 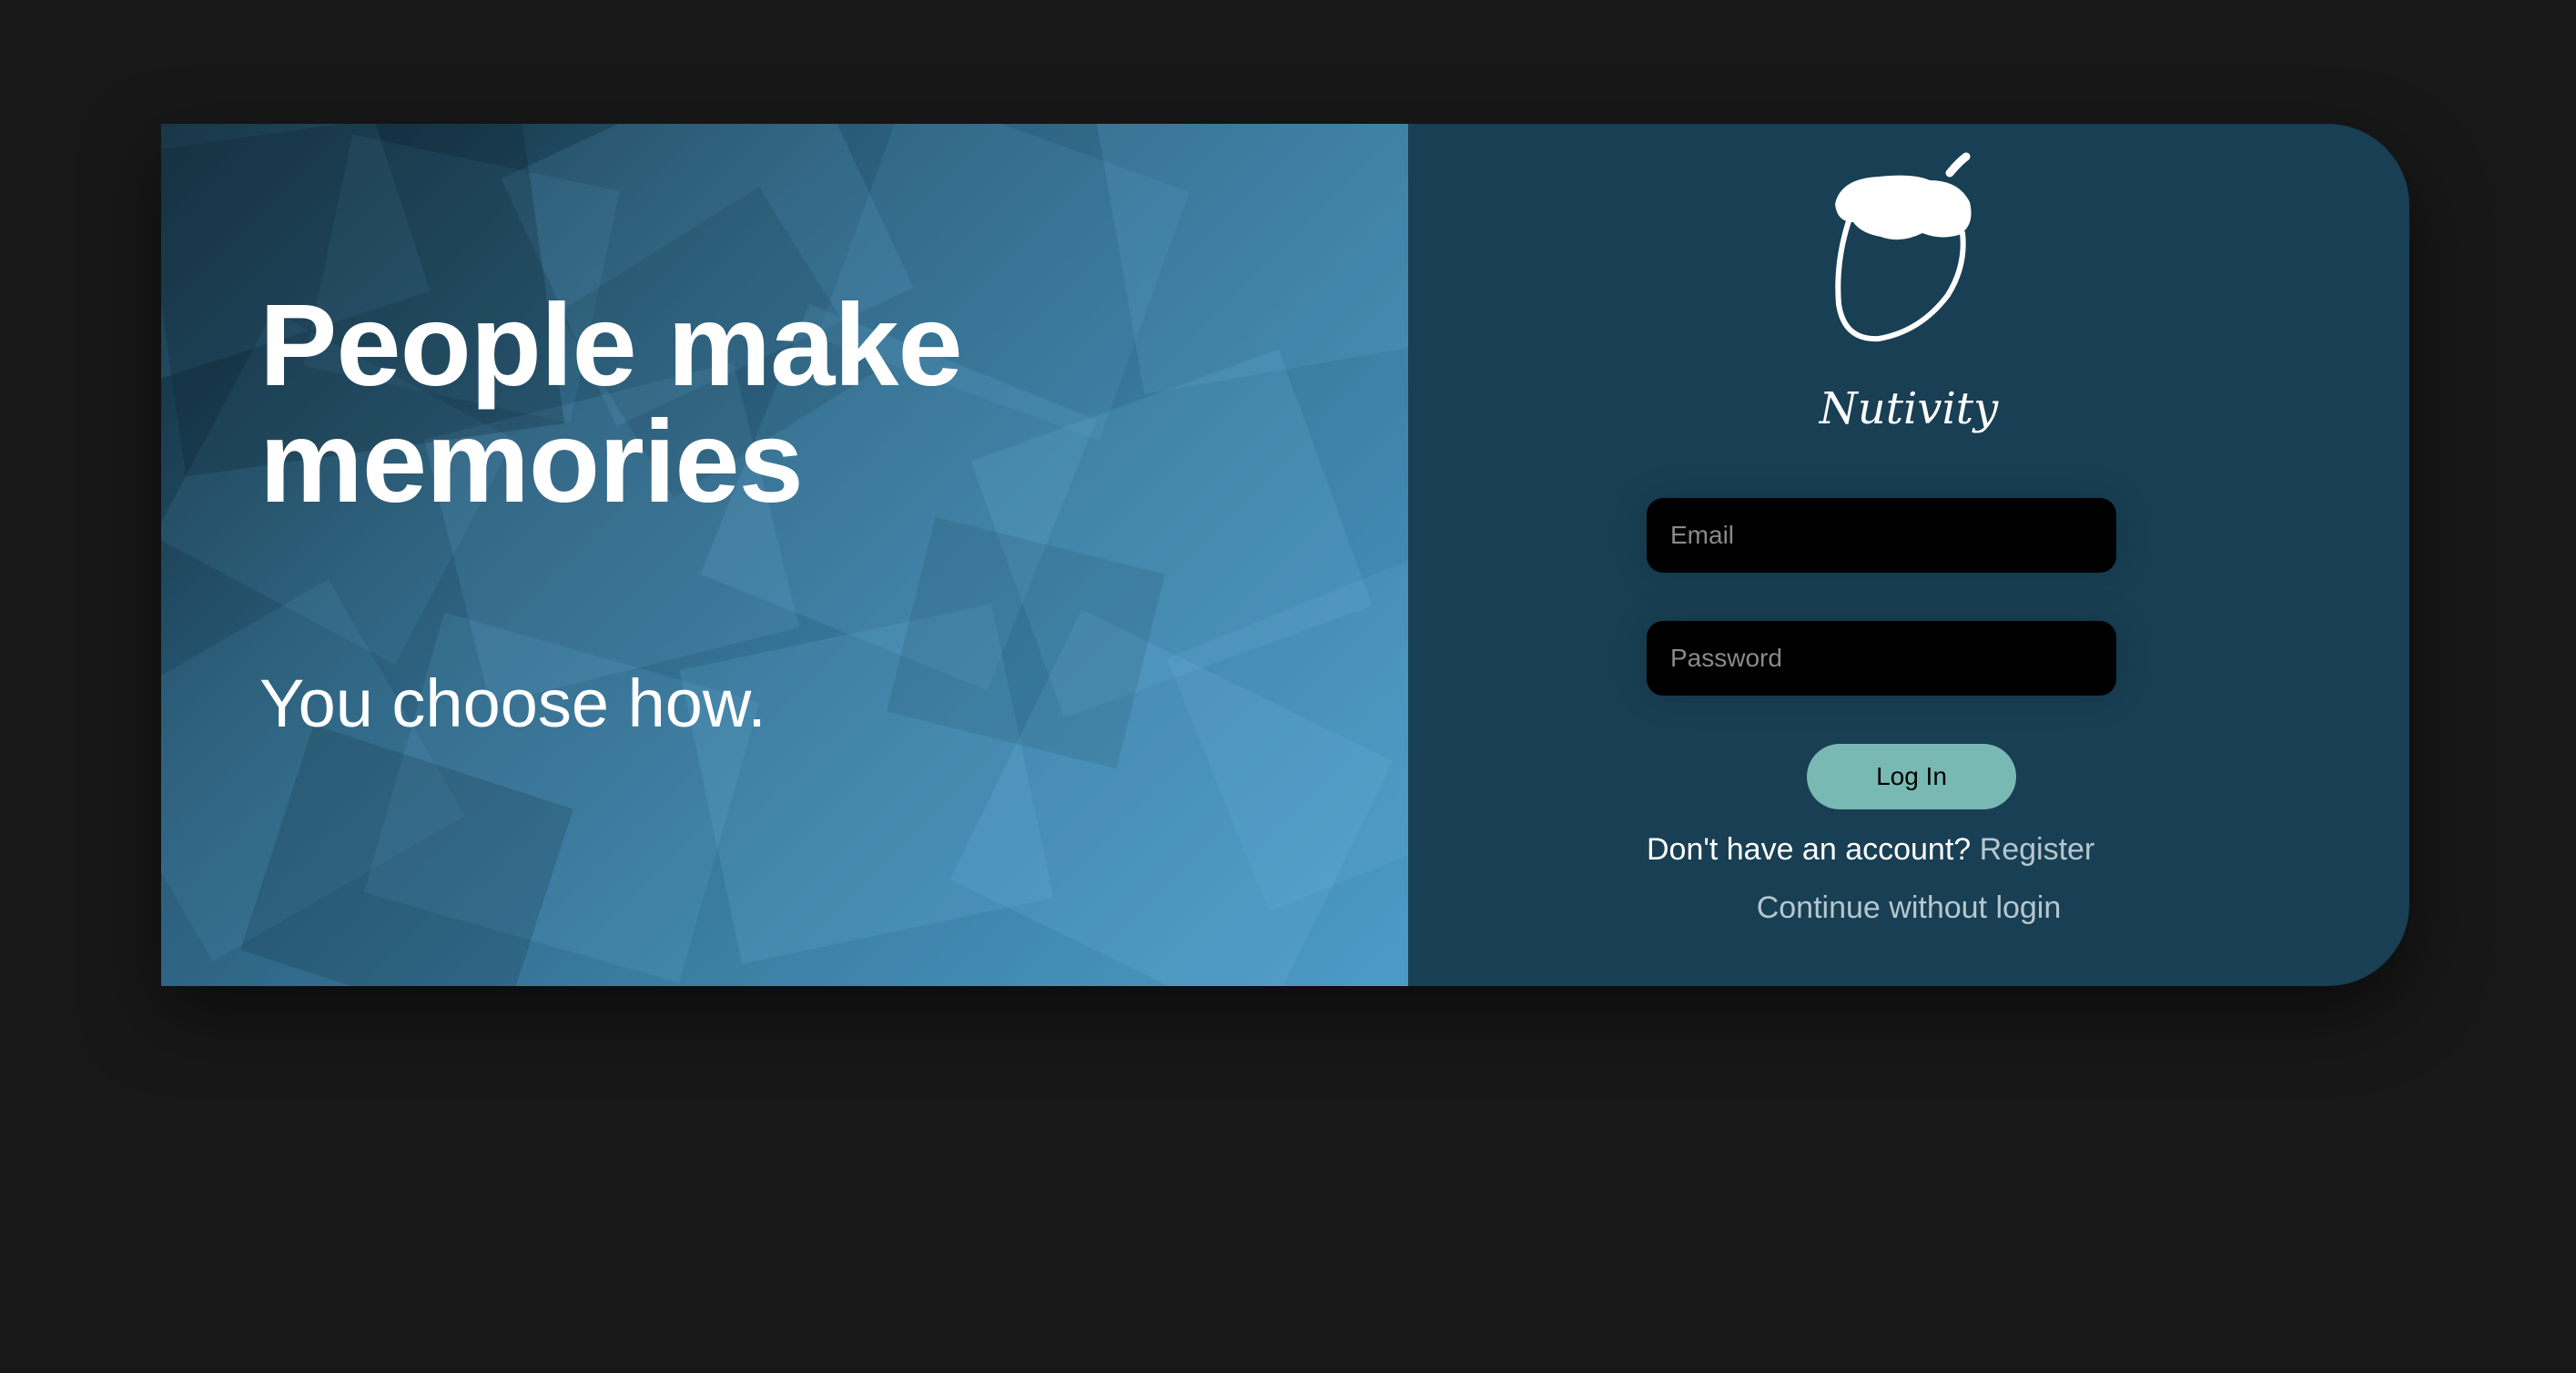 What do you see at coordinates (611, 403) in the screenshot?
I see `hero-headline: People make memories` at bounding box center [611, 403].